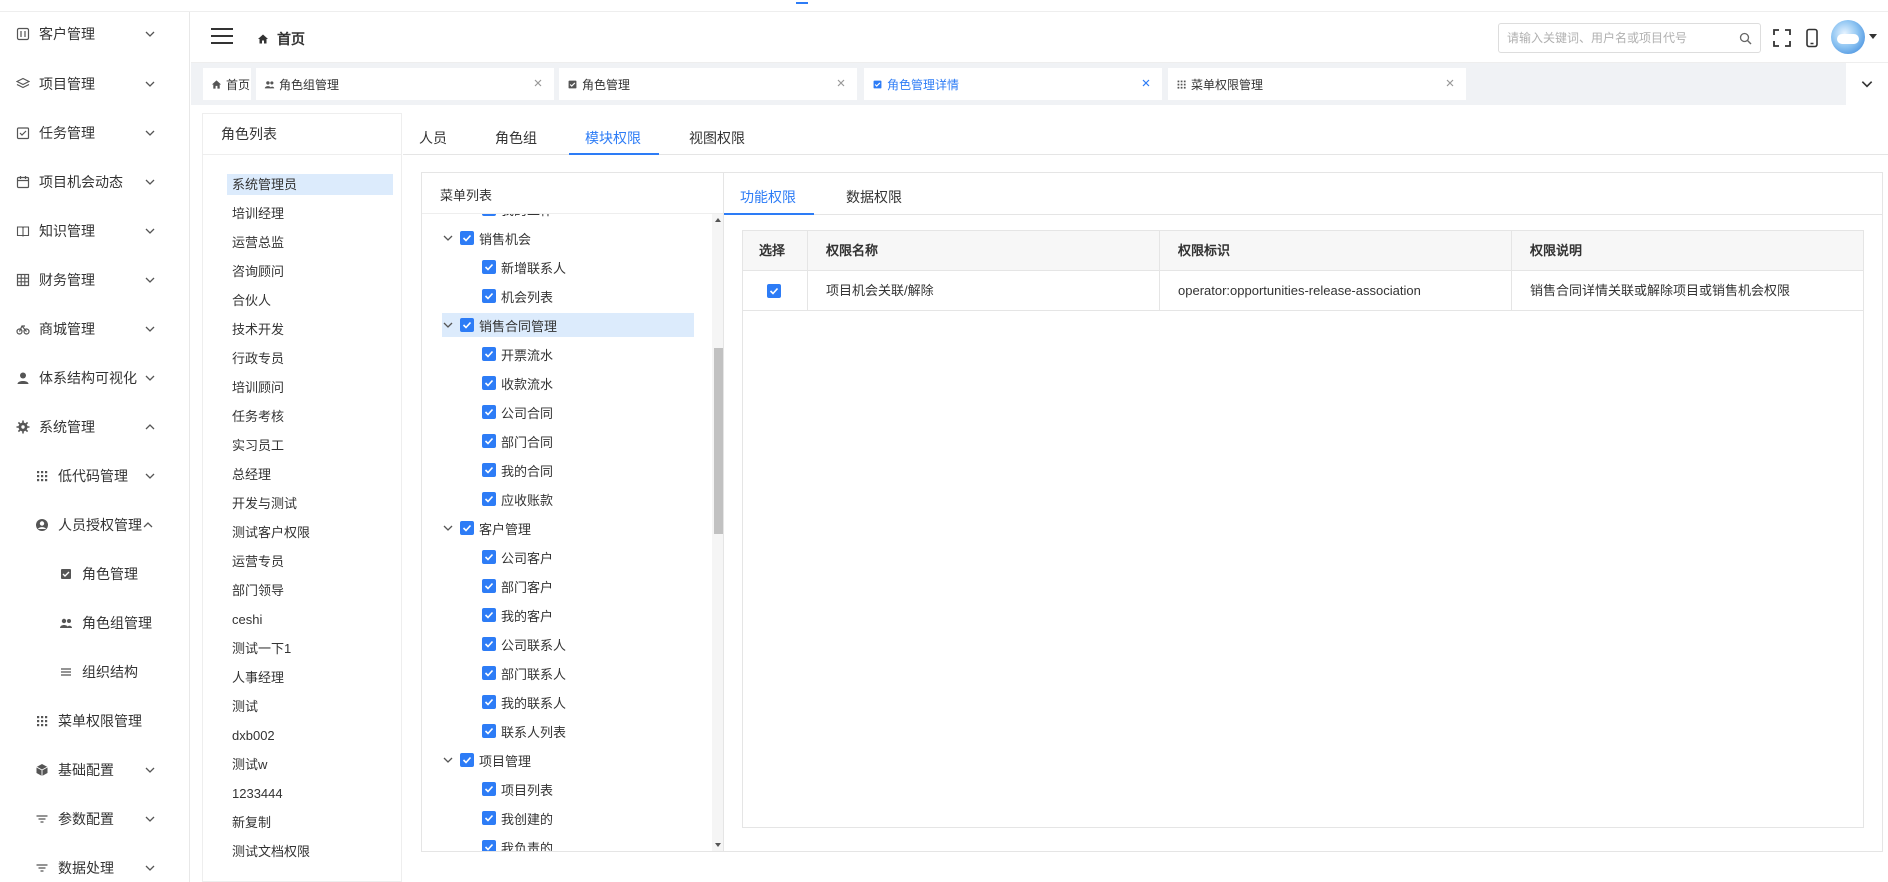 The width and height of the screenshot is (1888, 882). I want to click on search-icon, so click(1745, 38).